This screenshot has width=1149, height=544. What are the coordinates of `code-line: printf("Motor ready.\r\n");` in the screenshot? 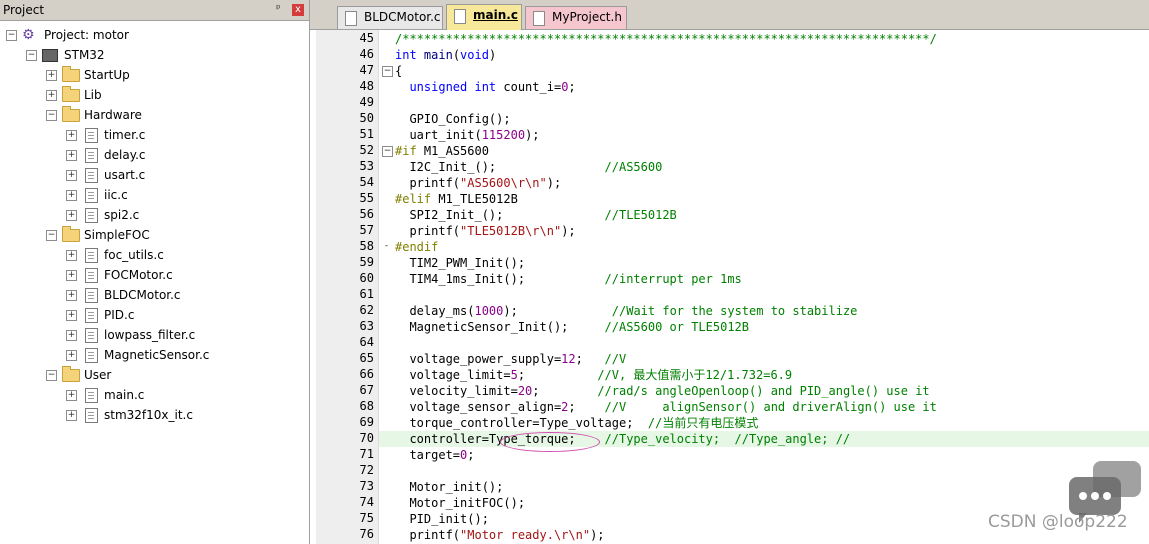 It's located at (499, 535).